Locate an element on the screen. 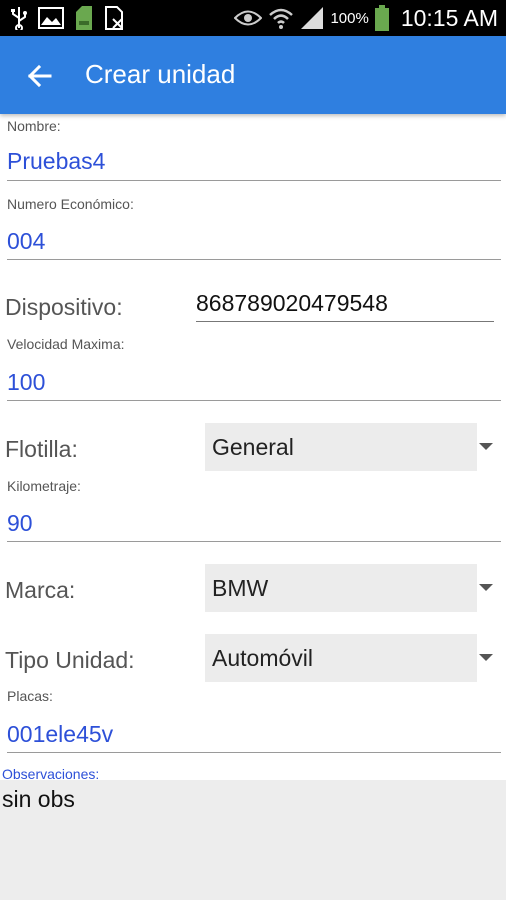  clock: 10:15 AM is located at coordinates (449, 17).